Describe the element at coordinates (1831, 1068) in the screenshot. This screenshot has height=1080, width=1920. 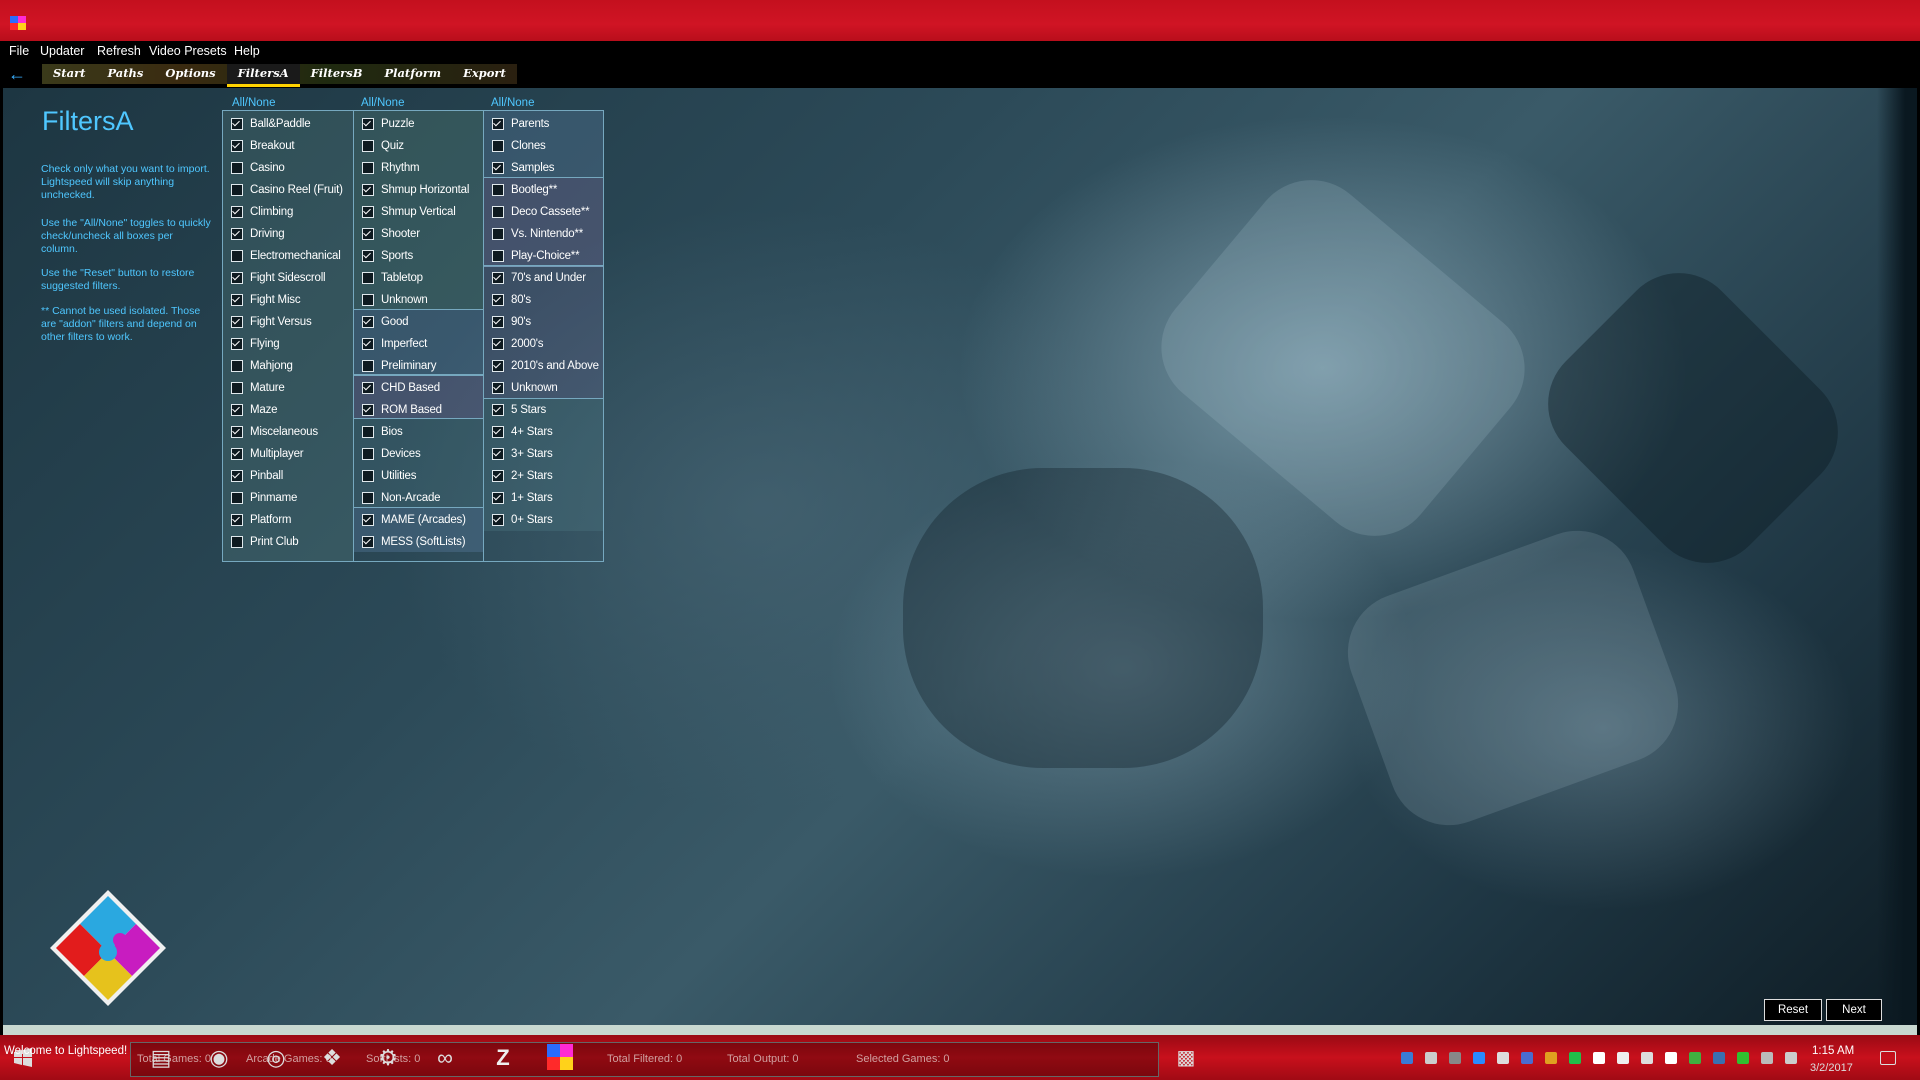
I see `clock-date: 3/2/2017` at that location.